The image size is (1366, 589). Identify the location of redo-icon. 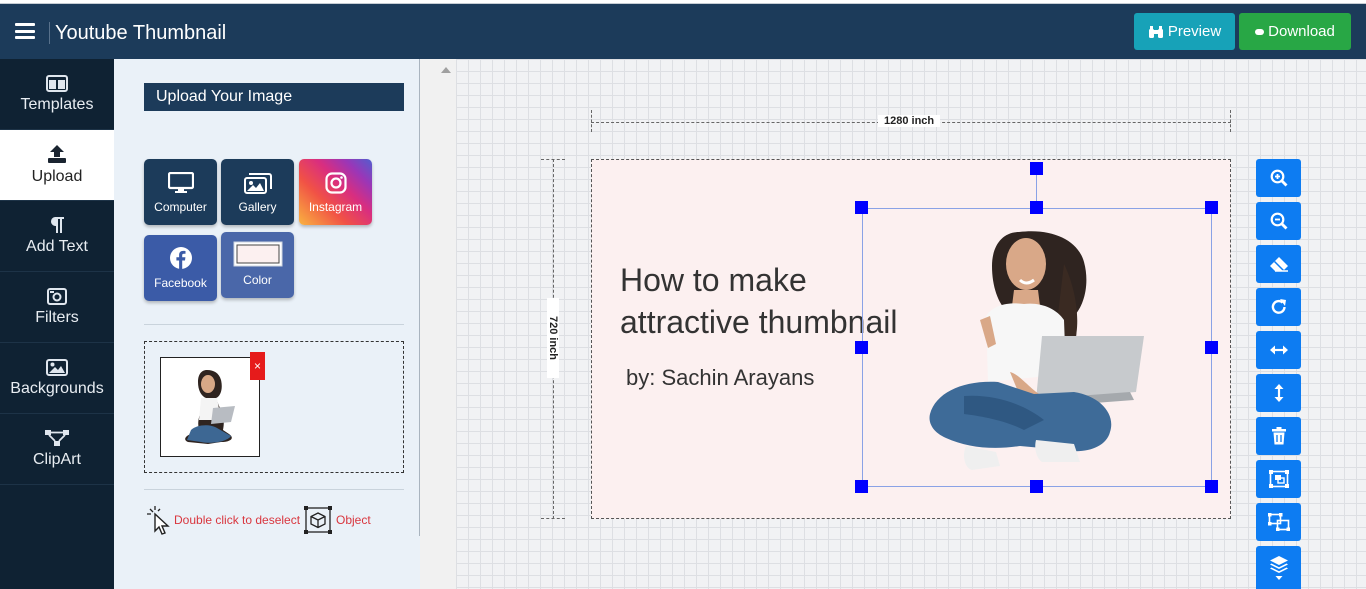
(1278, 306).